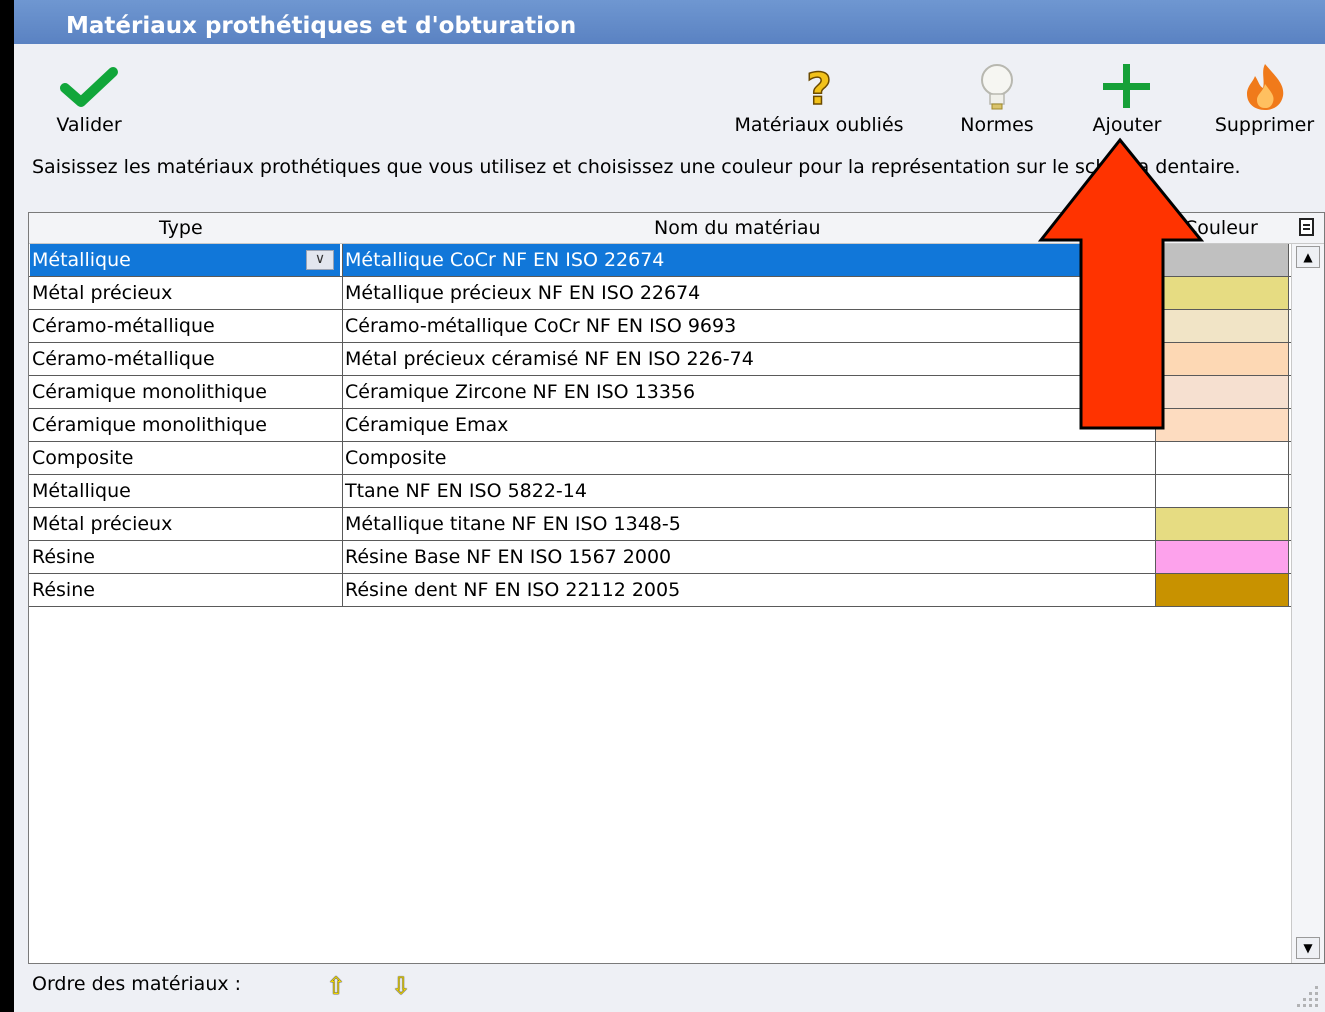 The height and width of the screenshot is (1012, 1325). I want to click on supprimer-button: Supprimer, so click(1264, 94).